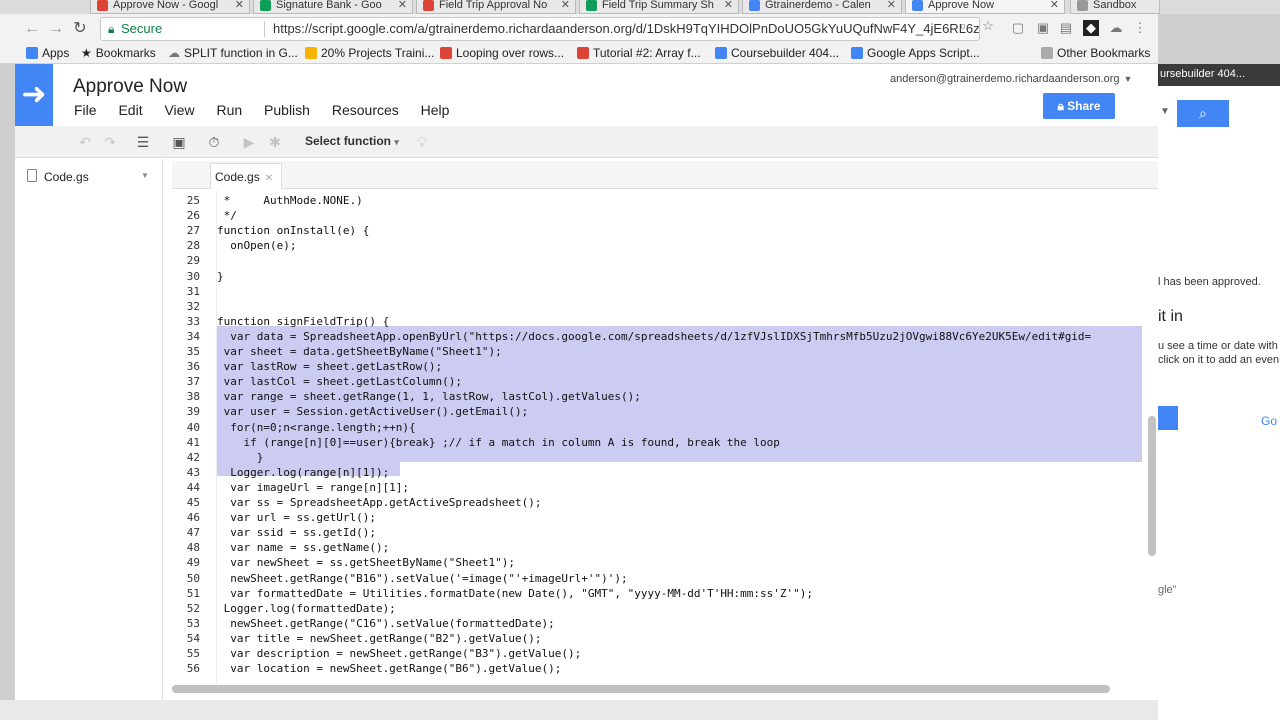 This screenshot has height=720, width=1280. Describe the element at coordinates (110, 142) in the screenshot. I see `redo-icon: ↷` at that location.